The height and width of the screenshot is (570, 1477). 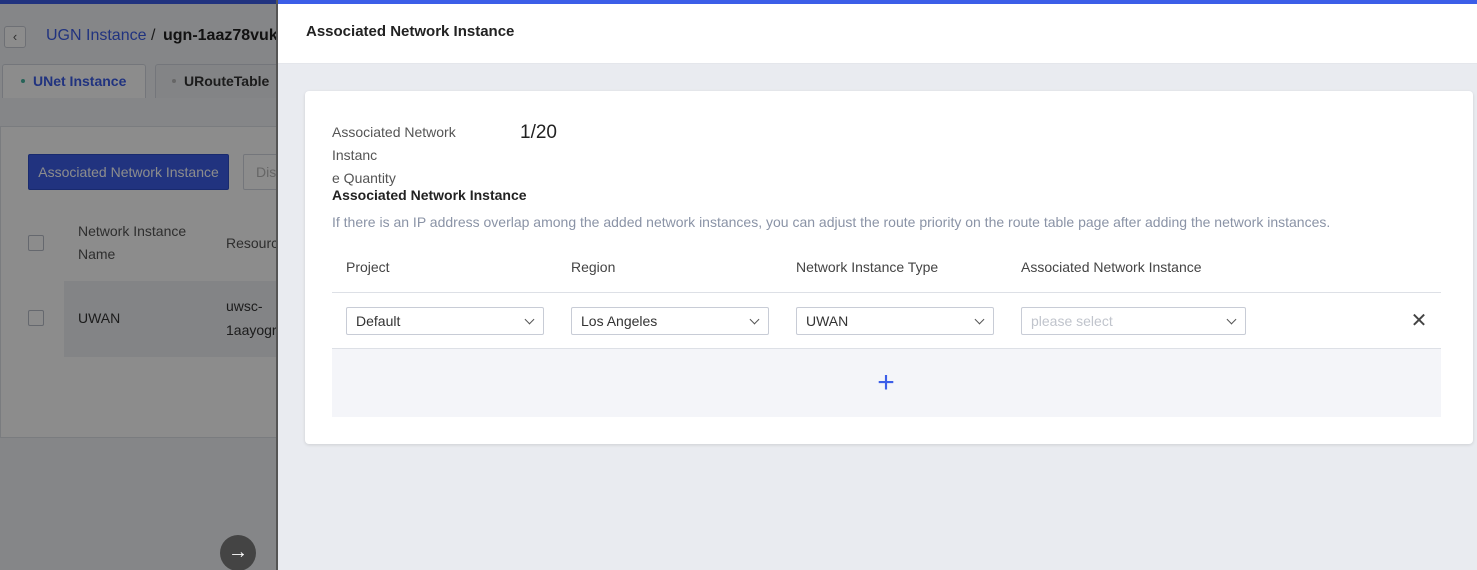 I want to click on column-header-type: Network Instance Type, so click(x=867, y=267).